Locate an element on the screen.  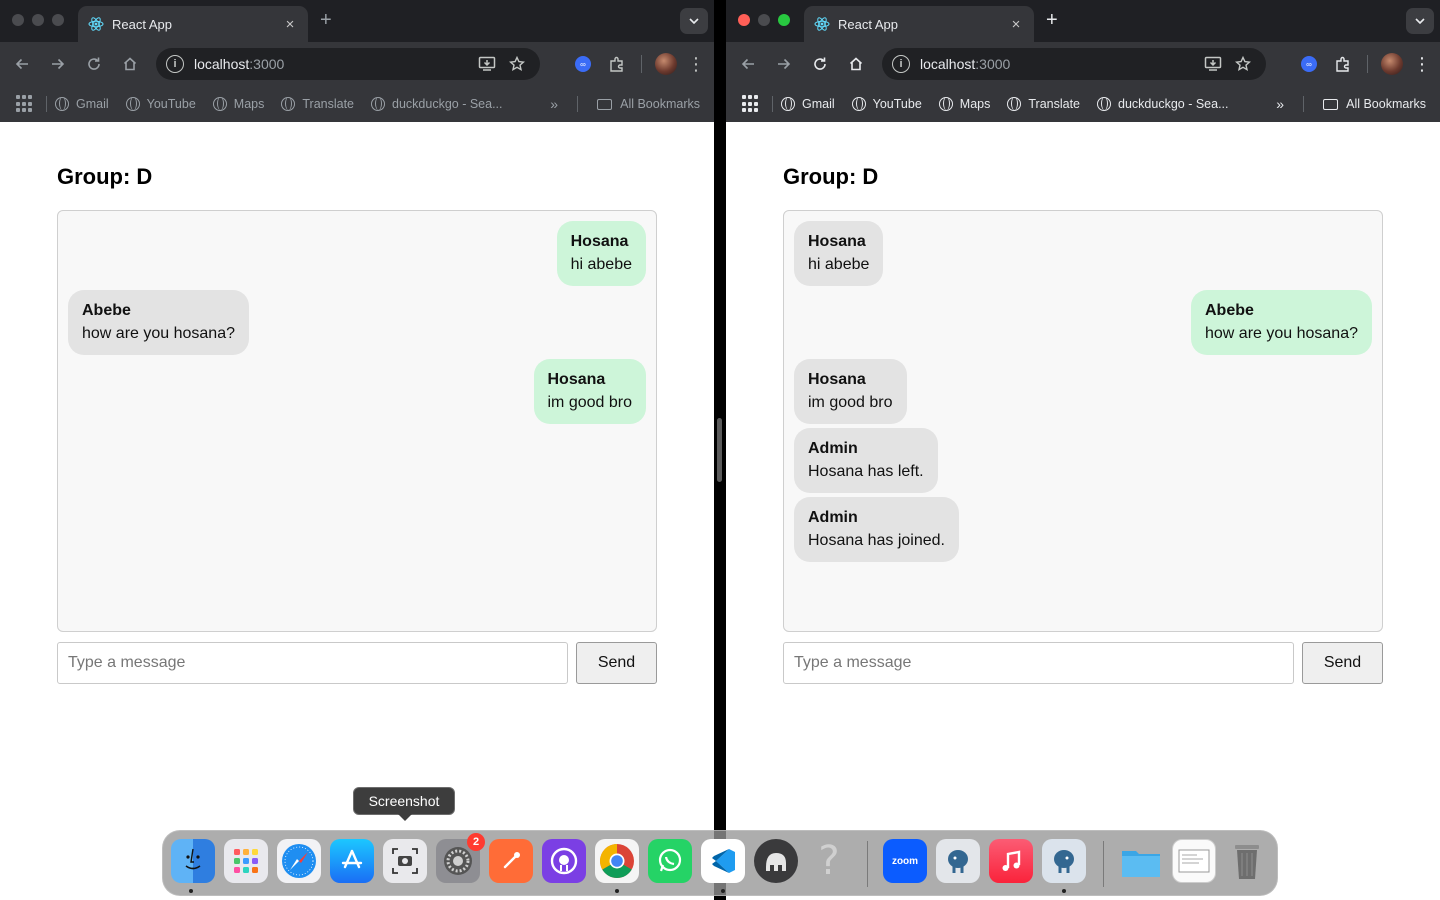
tab-title: React App is located at coordinates (868, 24).